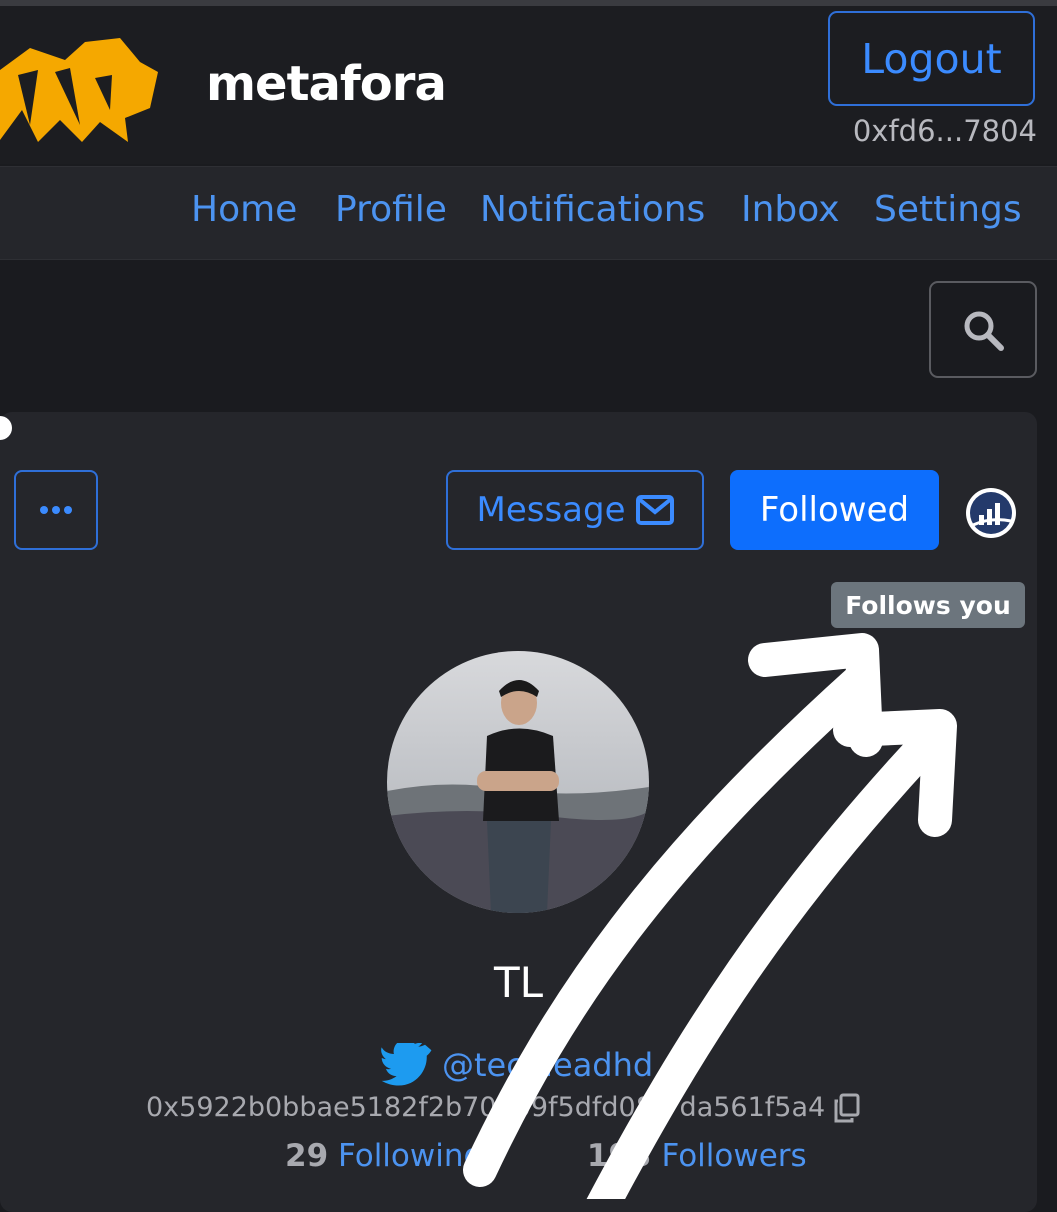  I want to click on nav-notifications: Notifications, so click(592, 209).